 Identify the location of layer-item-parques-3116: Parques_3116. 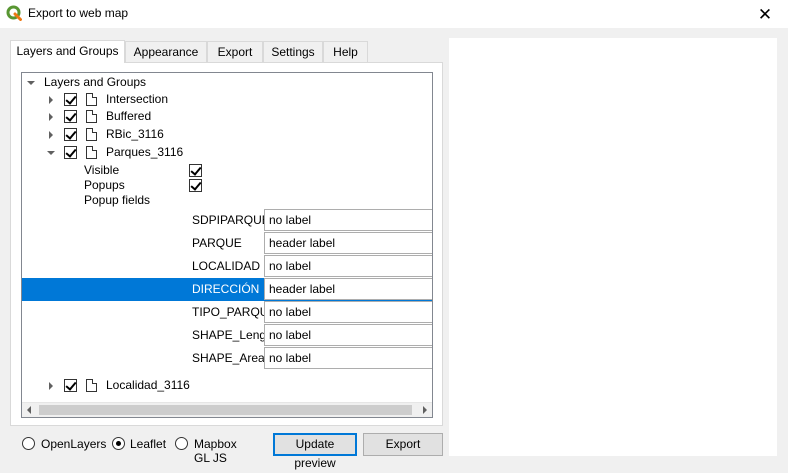
(227, 152).